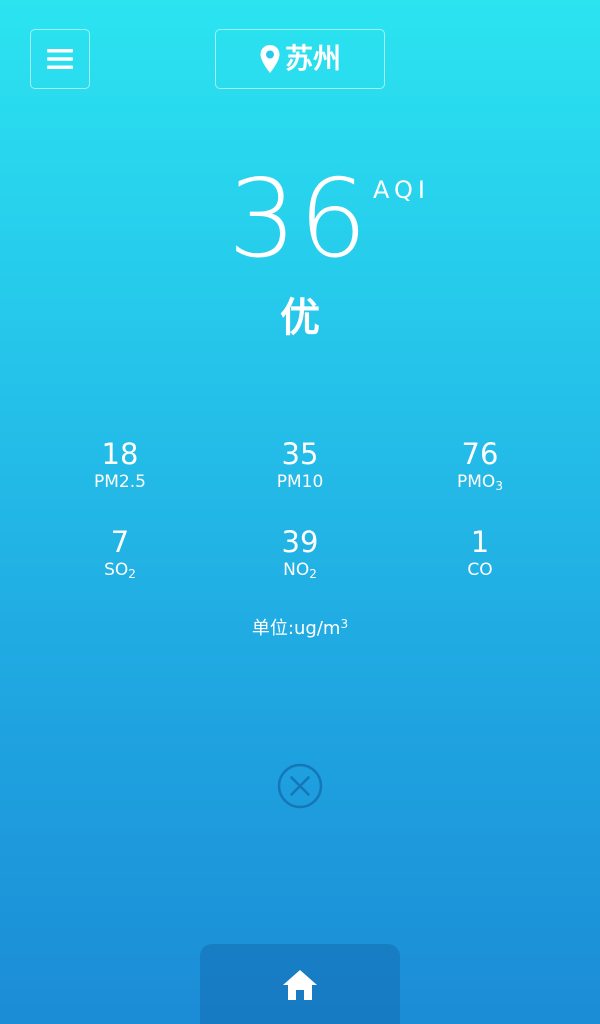 This screenshot has width=600, height=1024. Describe the element at coordinates (300, 570) in the screenshot. I see `pollutant-name: NO2` at that location.